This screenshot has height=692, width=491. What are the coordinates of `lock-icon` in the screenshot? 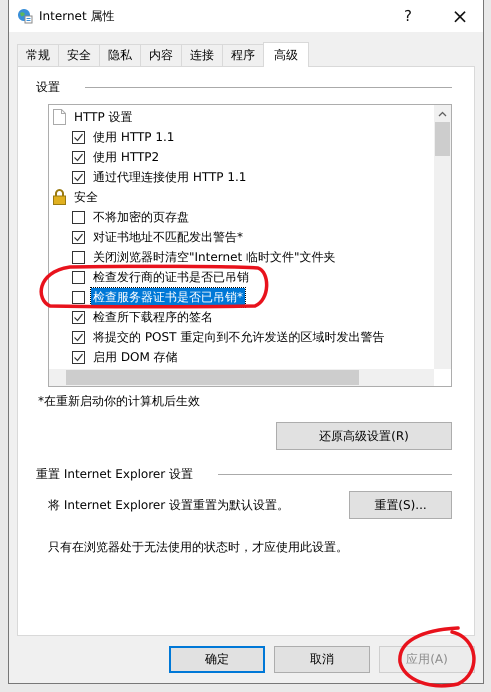 It's located at (59, 197).